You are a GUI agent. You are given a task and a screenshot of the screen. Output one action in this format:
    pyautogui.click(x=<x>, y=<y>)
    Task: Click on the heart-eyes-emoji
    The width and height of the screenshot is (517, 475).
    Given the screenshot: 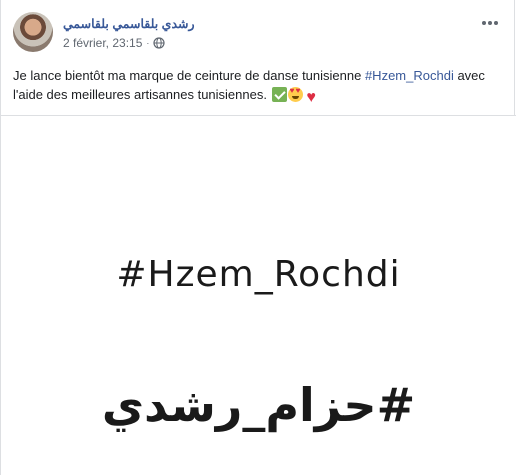 What is the action you would take?
    pyautogui.click(x=295, y=94)
    